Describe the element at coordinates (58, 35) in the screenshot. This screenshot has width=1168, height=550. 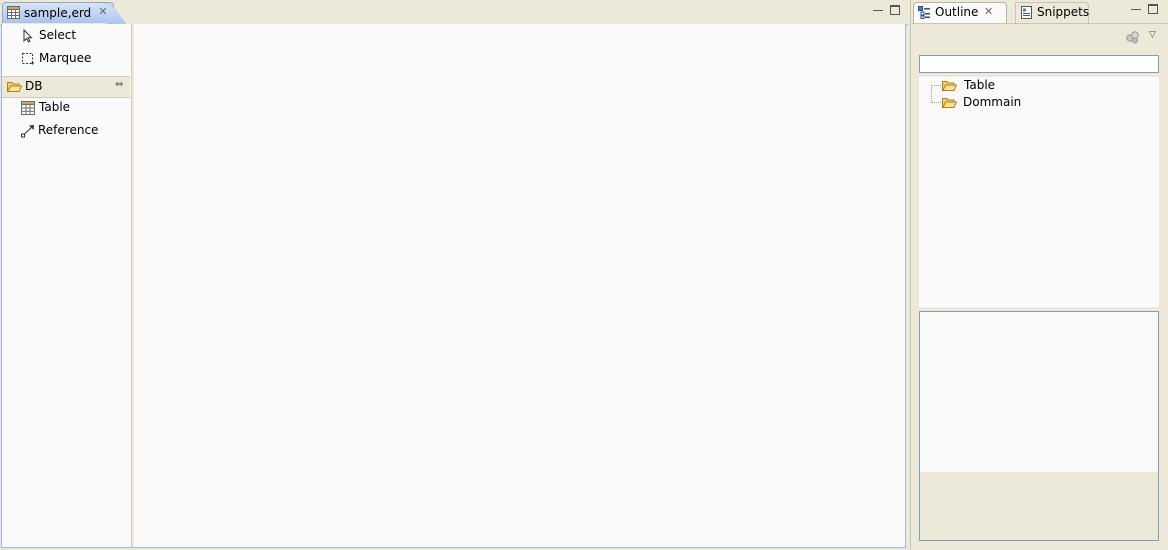
I see `palette-tool-label: Select` at that location.